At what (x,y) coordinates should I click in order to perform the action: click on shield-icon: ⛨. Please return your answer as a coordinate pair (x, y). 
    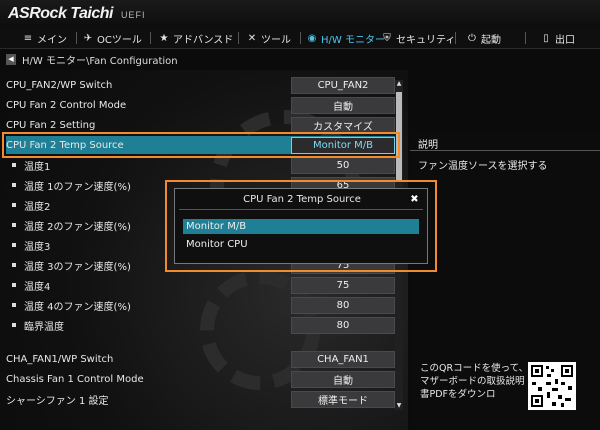
    Looking at the image, I should click on (387, 38).